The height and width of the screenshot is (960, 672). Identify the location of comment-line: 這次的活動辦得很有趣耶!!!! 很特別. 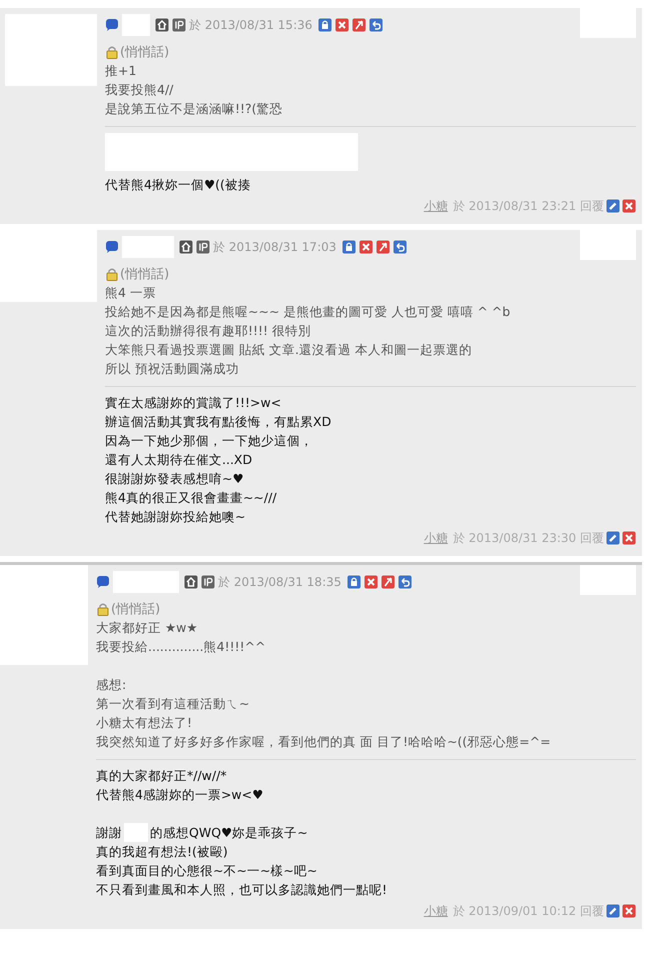
(208, 331).